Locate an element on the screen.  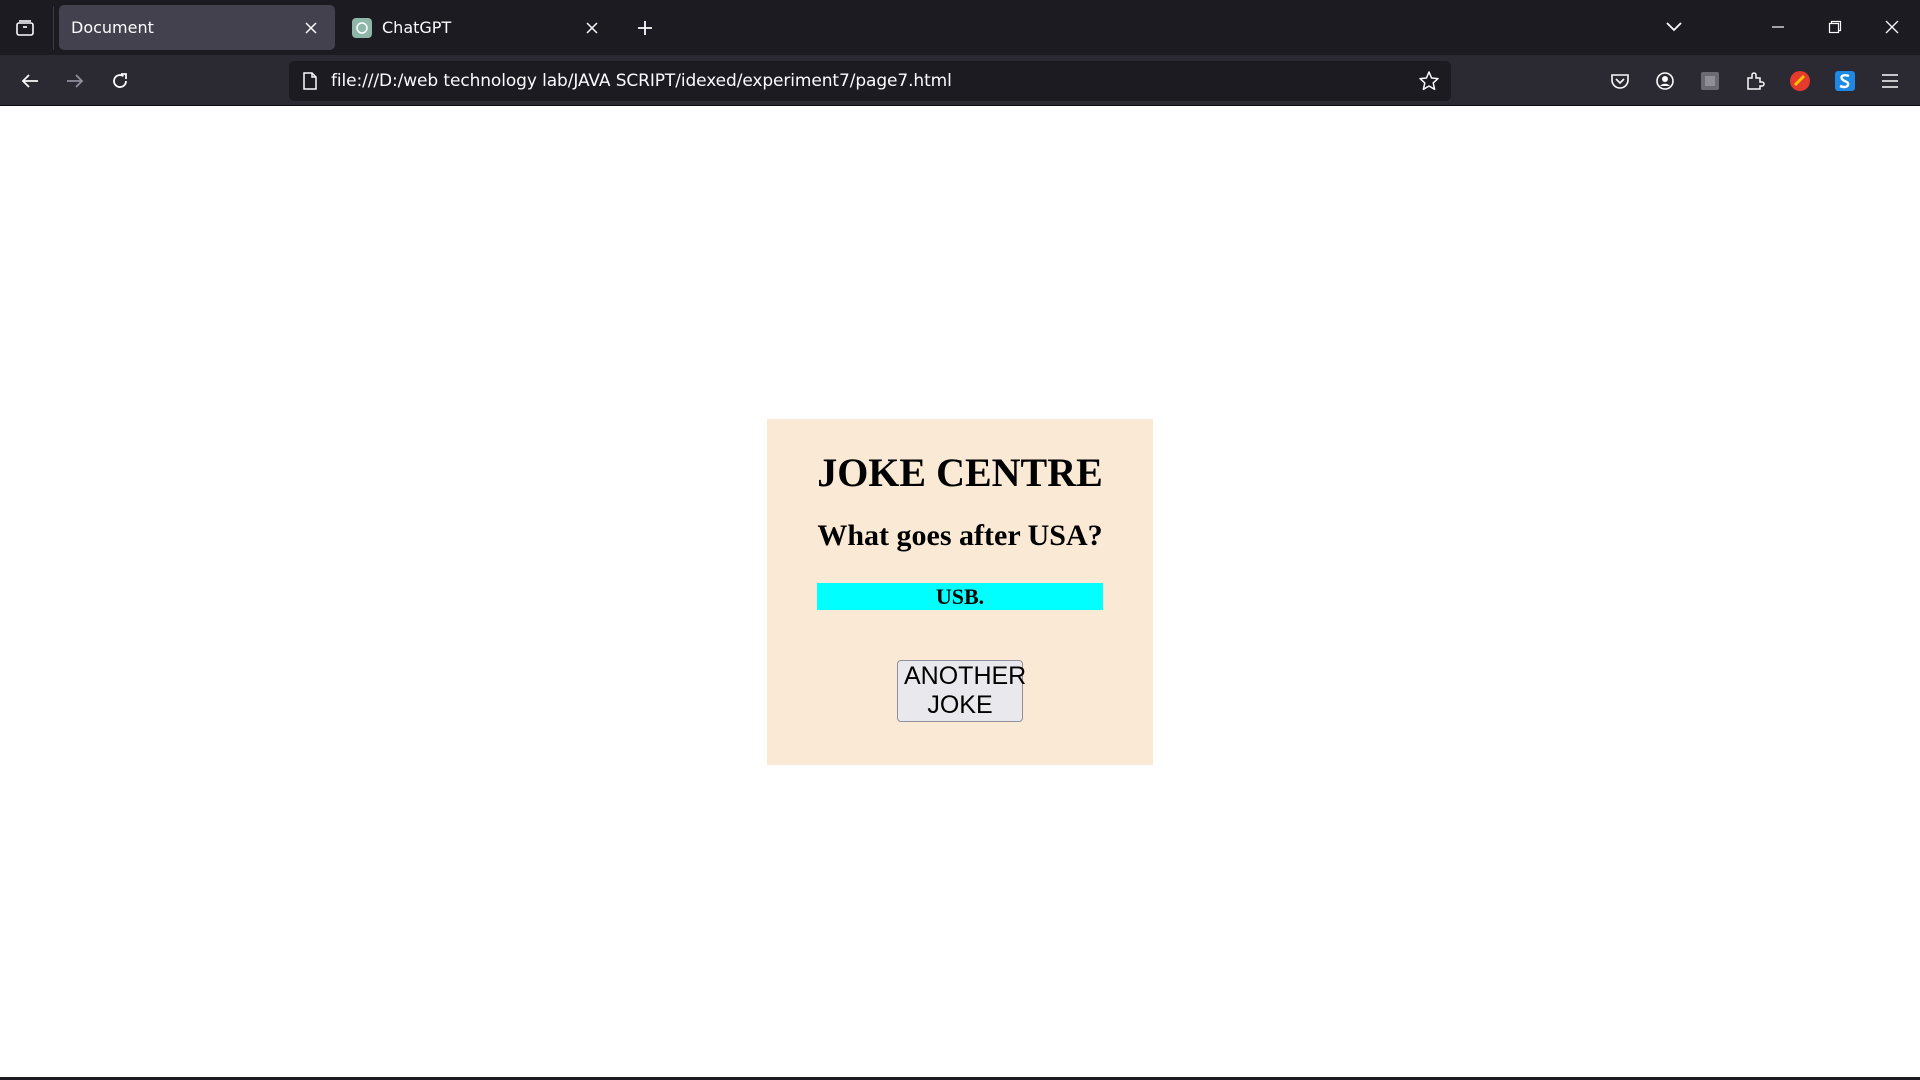
bookmark-star-button is located at coordinates (1429, 81).